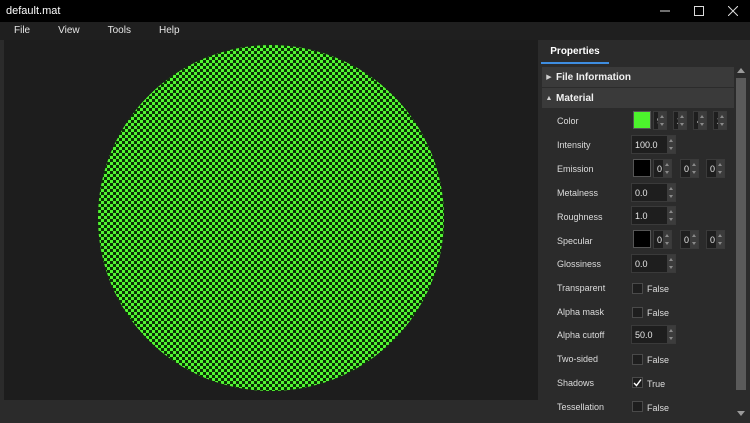 The width and height of the screenshot is (750, 423). What do you see at coordinates (637, 288) in the screenshot?
I see `transparent-checkbox` at bounding box center [637, 288].